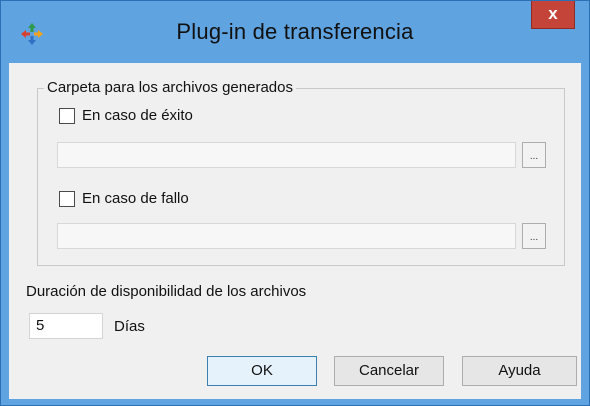 Image resolution: width=590 pixels, height=406 pixels. I want to click on window-title: Plug-in de transferencia, so click(295, 31).